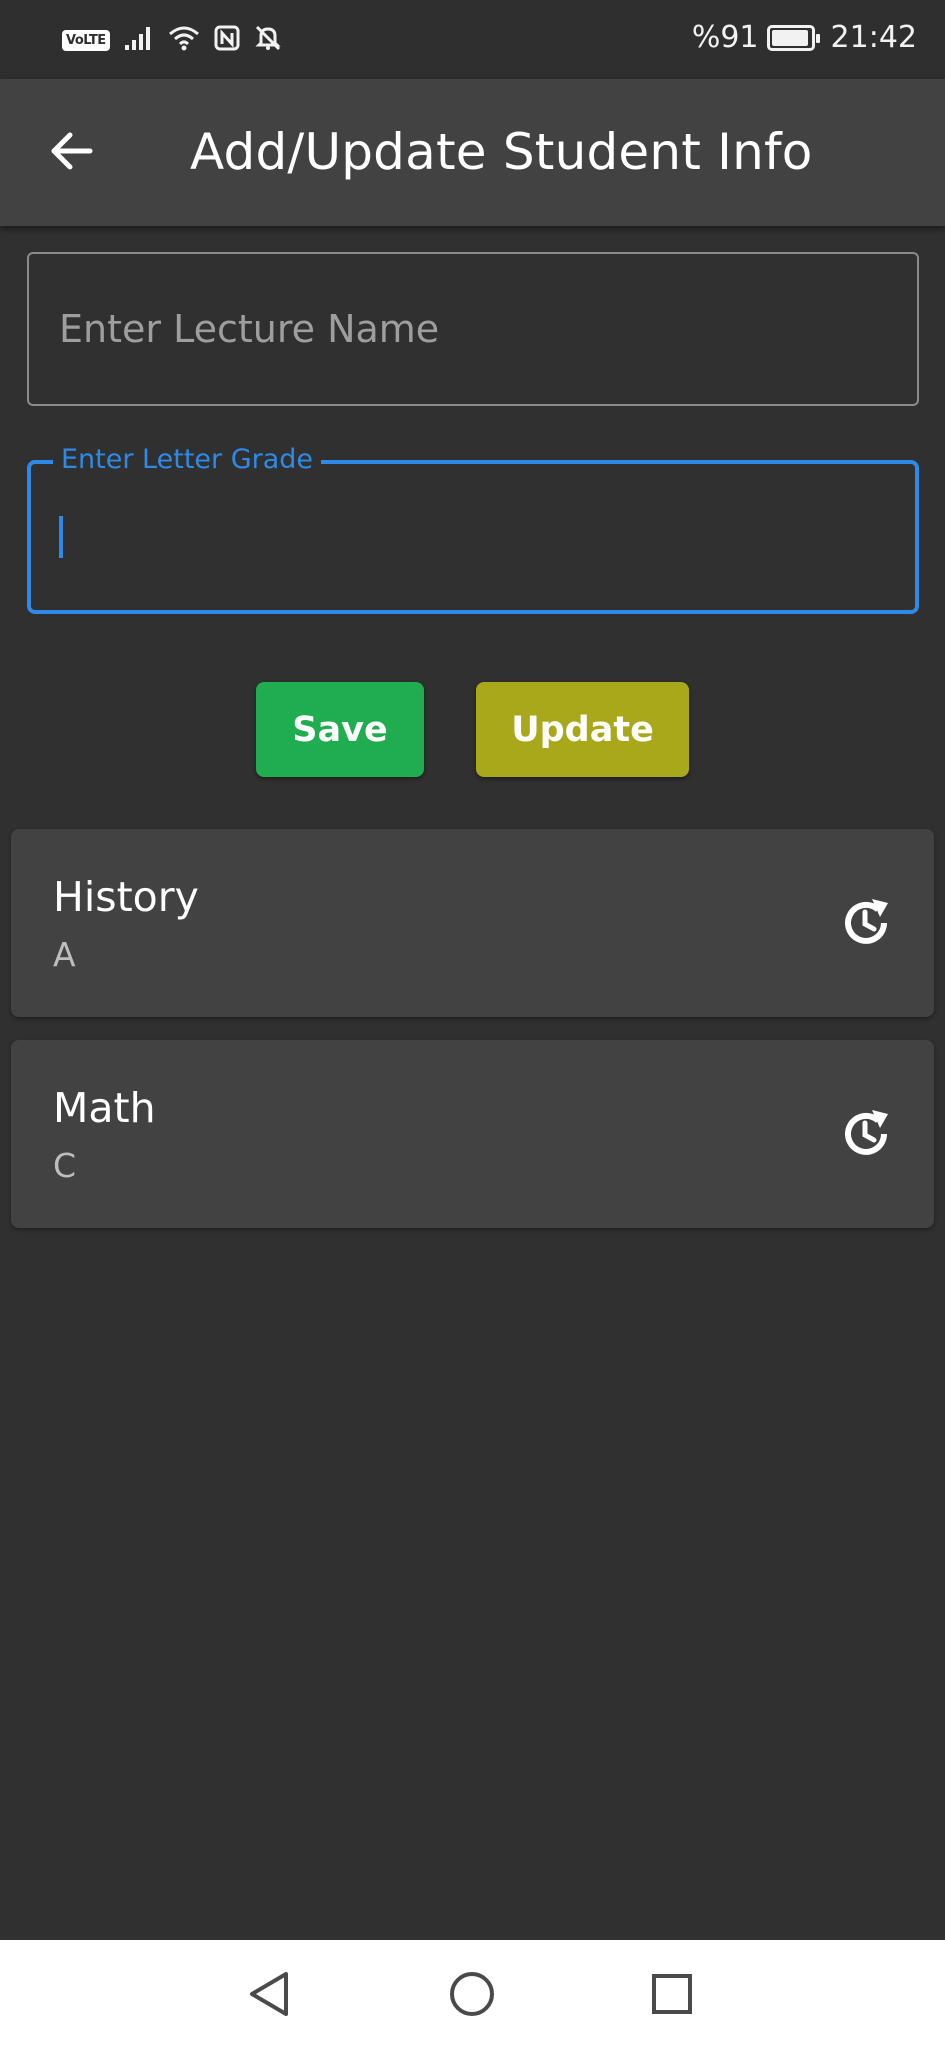 This screenshot has height=2048, width=945. I want to click on back-triangle-icon, so click(269, 1994).